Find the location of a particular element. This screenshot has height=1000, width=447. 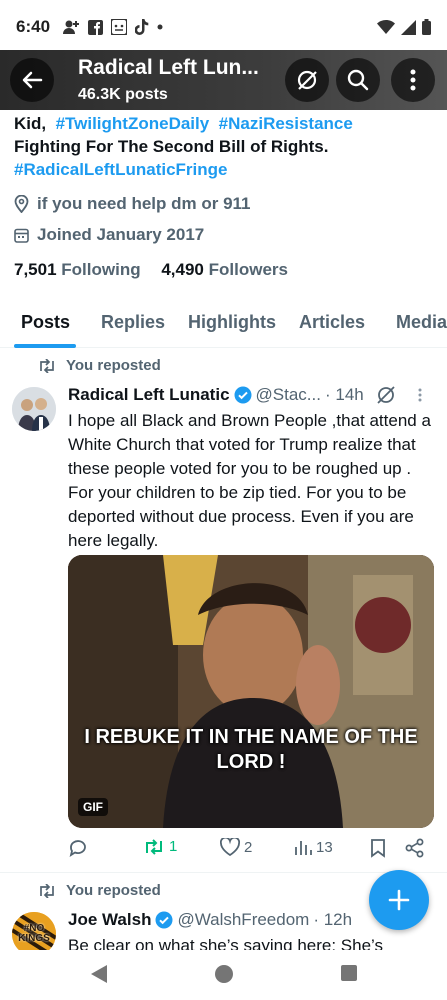

follow-stats: 7,501 Following 4,490 Followers is located at coordinates (151, 270).